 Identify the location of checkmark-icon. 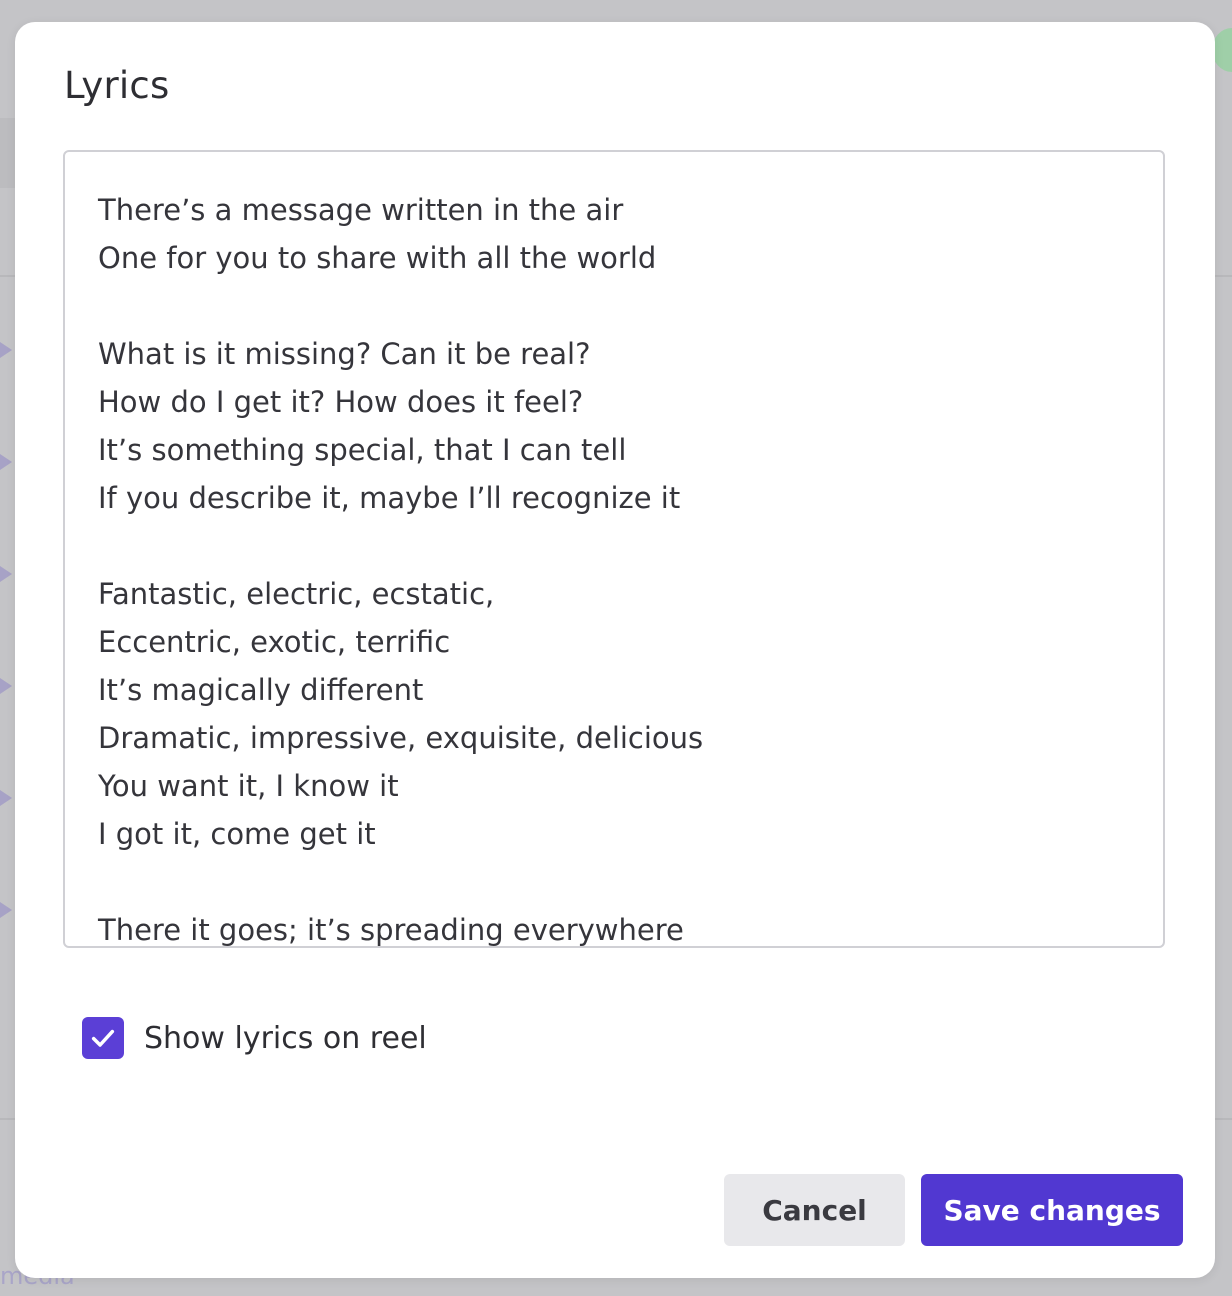
(103, 1038).